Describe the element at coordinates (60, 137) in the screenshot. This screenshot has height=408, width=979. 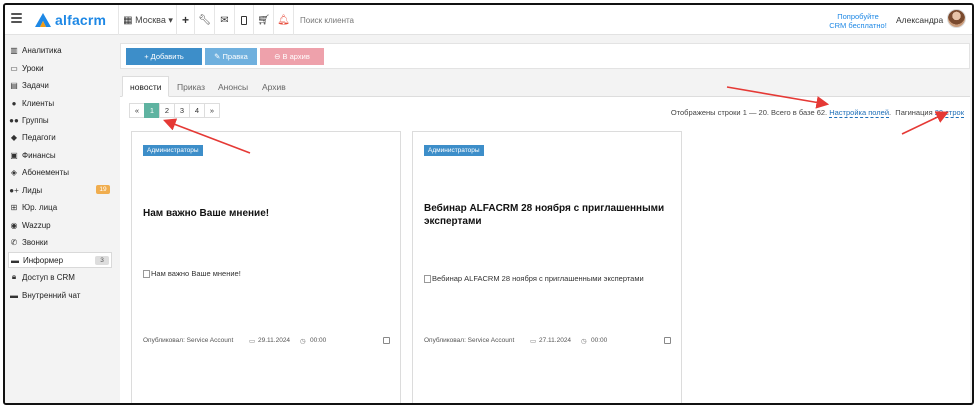
I see `sidebar-item-teachers: ◆ Педагоги` at that location.